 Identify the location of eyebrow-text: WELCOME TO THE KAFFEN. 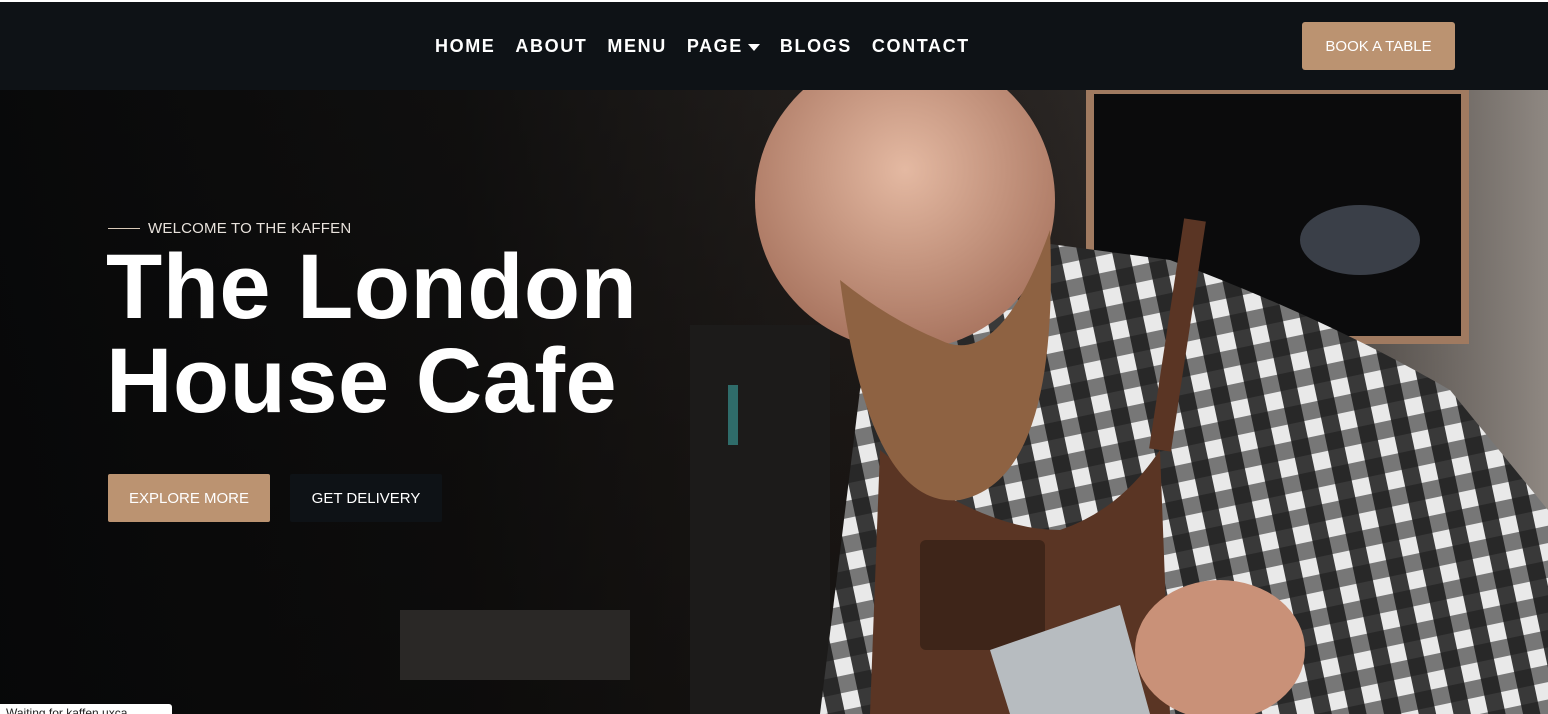
(250, 228).